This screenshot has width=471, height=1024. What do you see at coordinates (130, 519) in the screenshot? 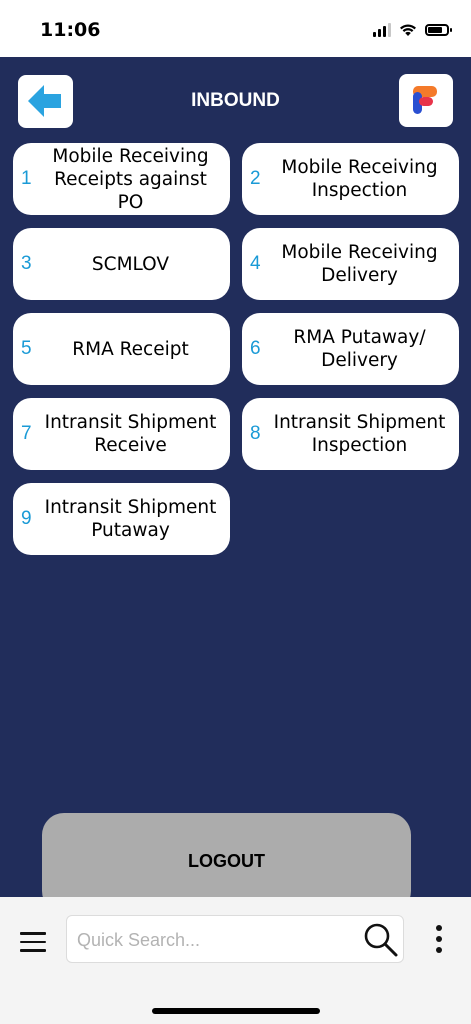
I see `menu-item-label: Intransit Shipment Putaway` at bounding box center [130, 519].